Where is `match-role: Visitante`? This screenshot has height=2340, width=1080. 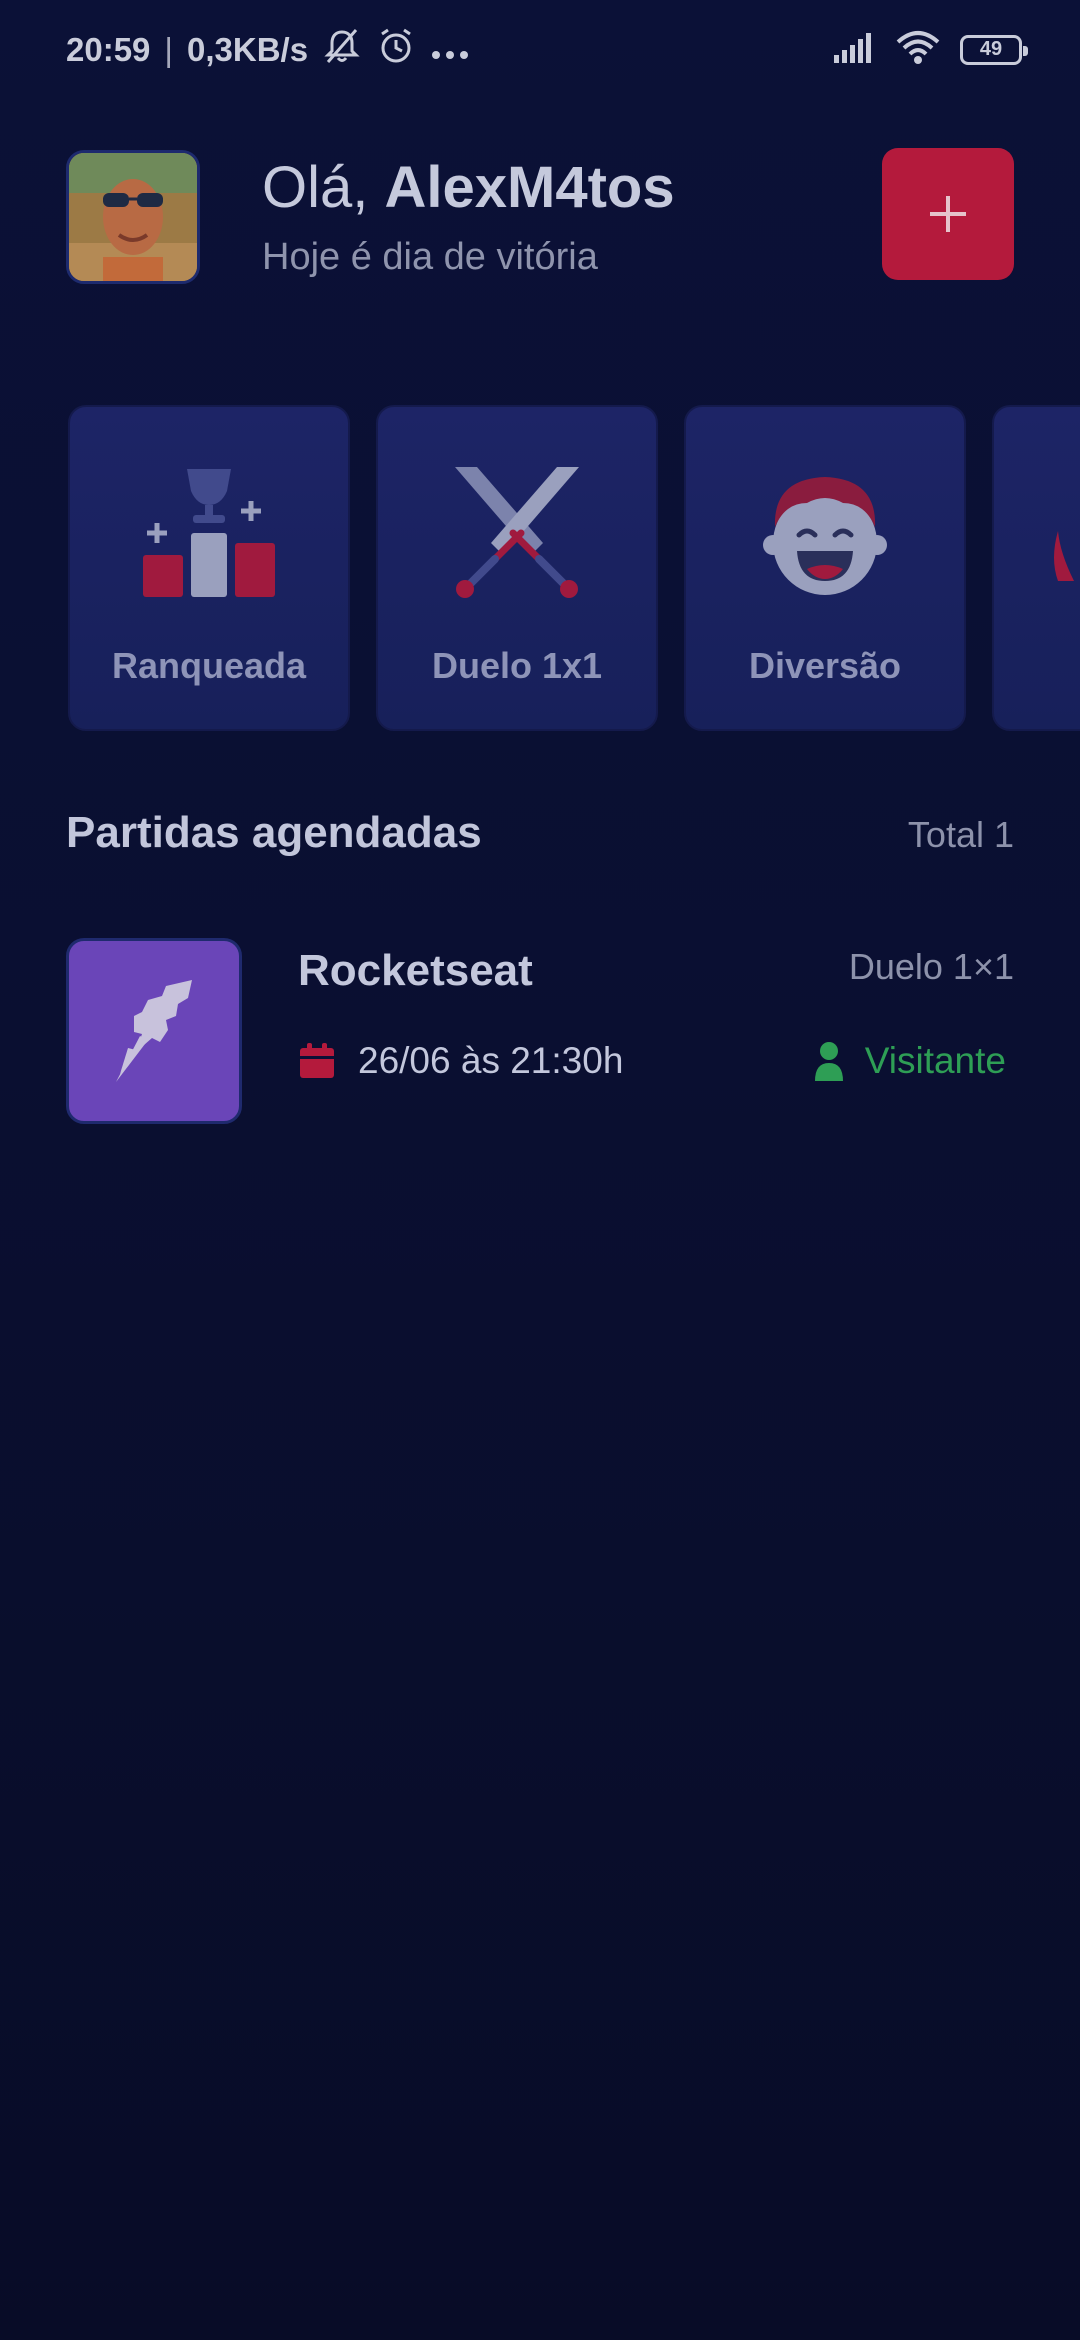
match-role: Visitante is located at coordinates (909, 1061).